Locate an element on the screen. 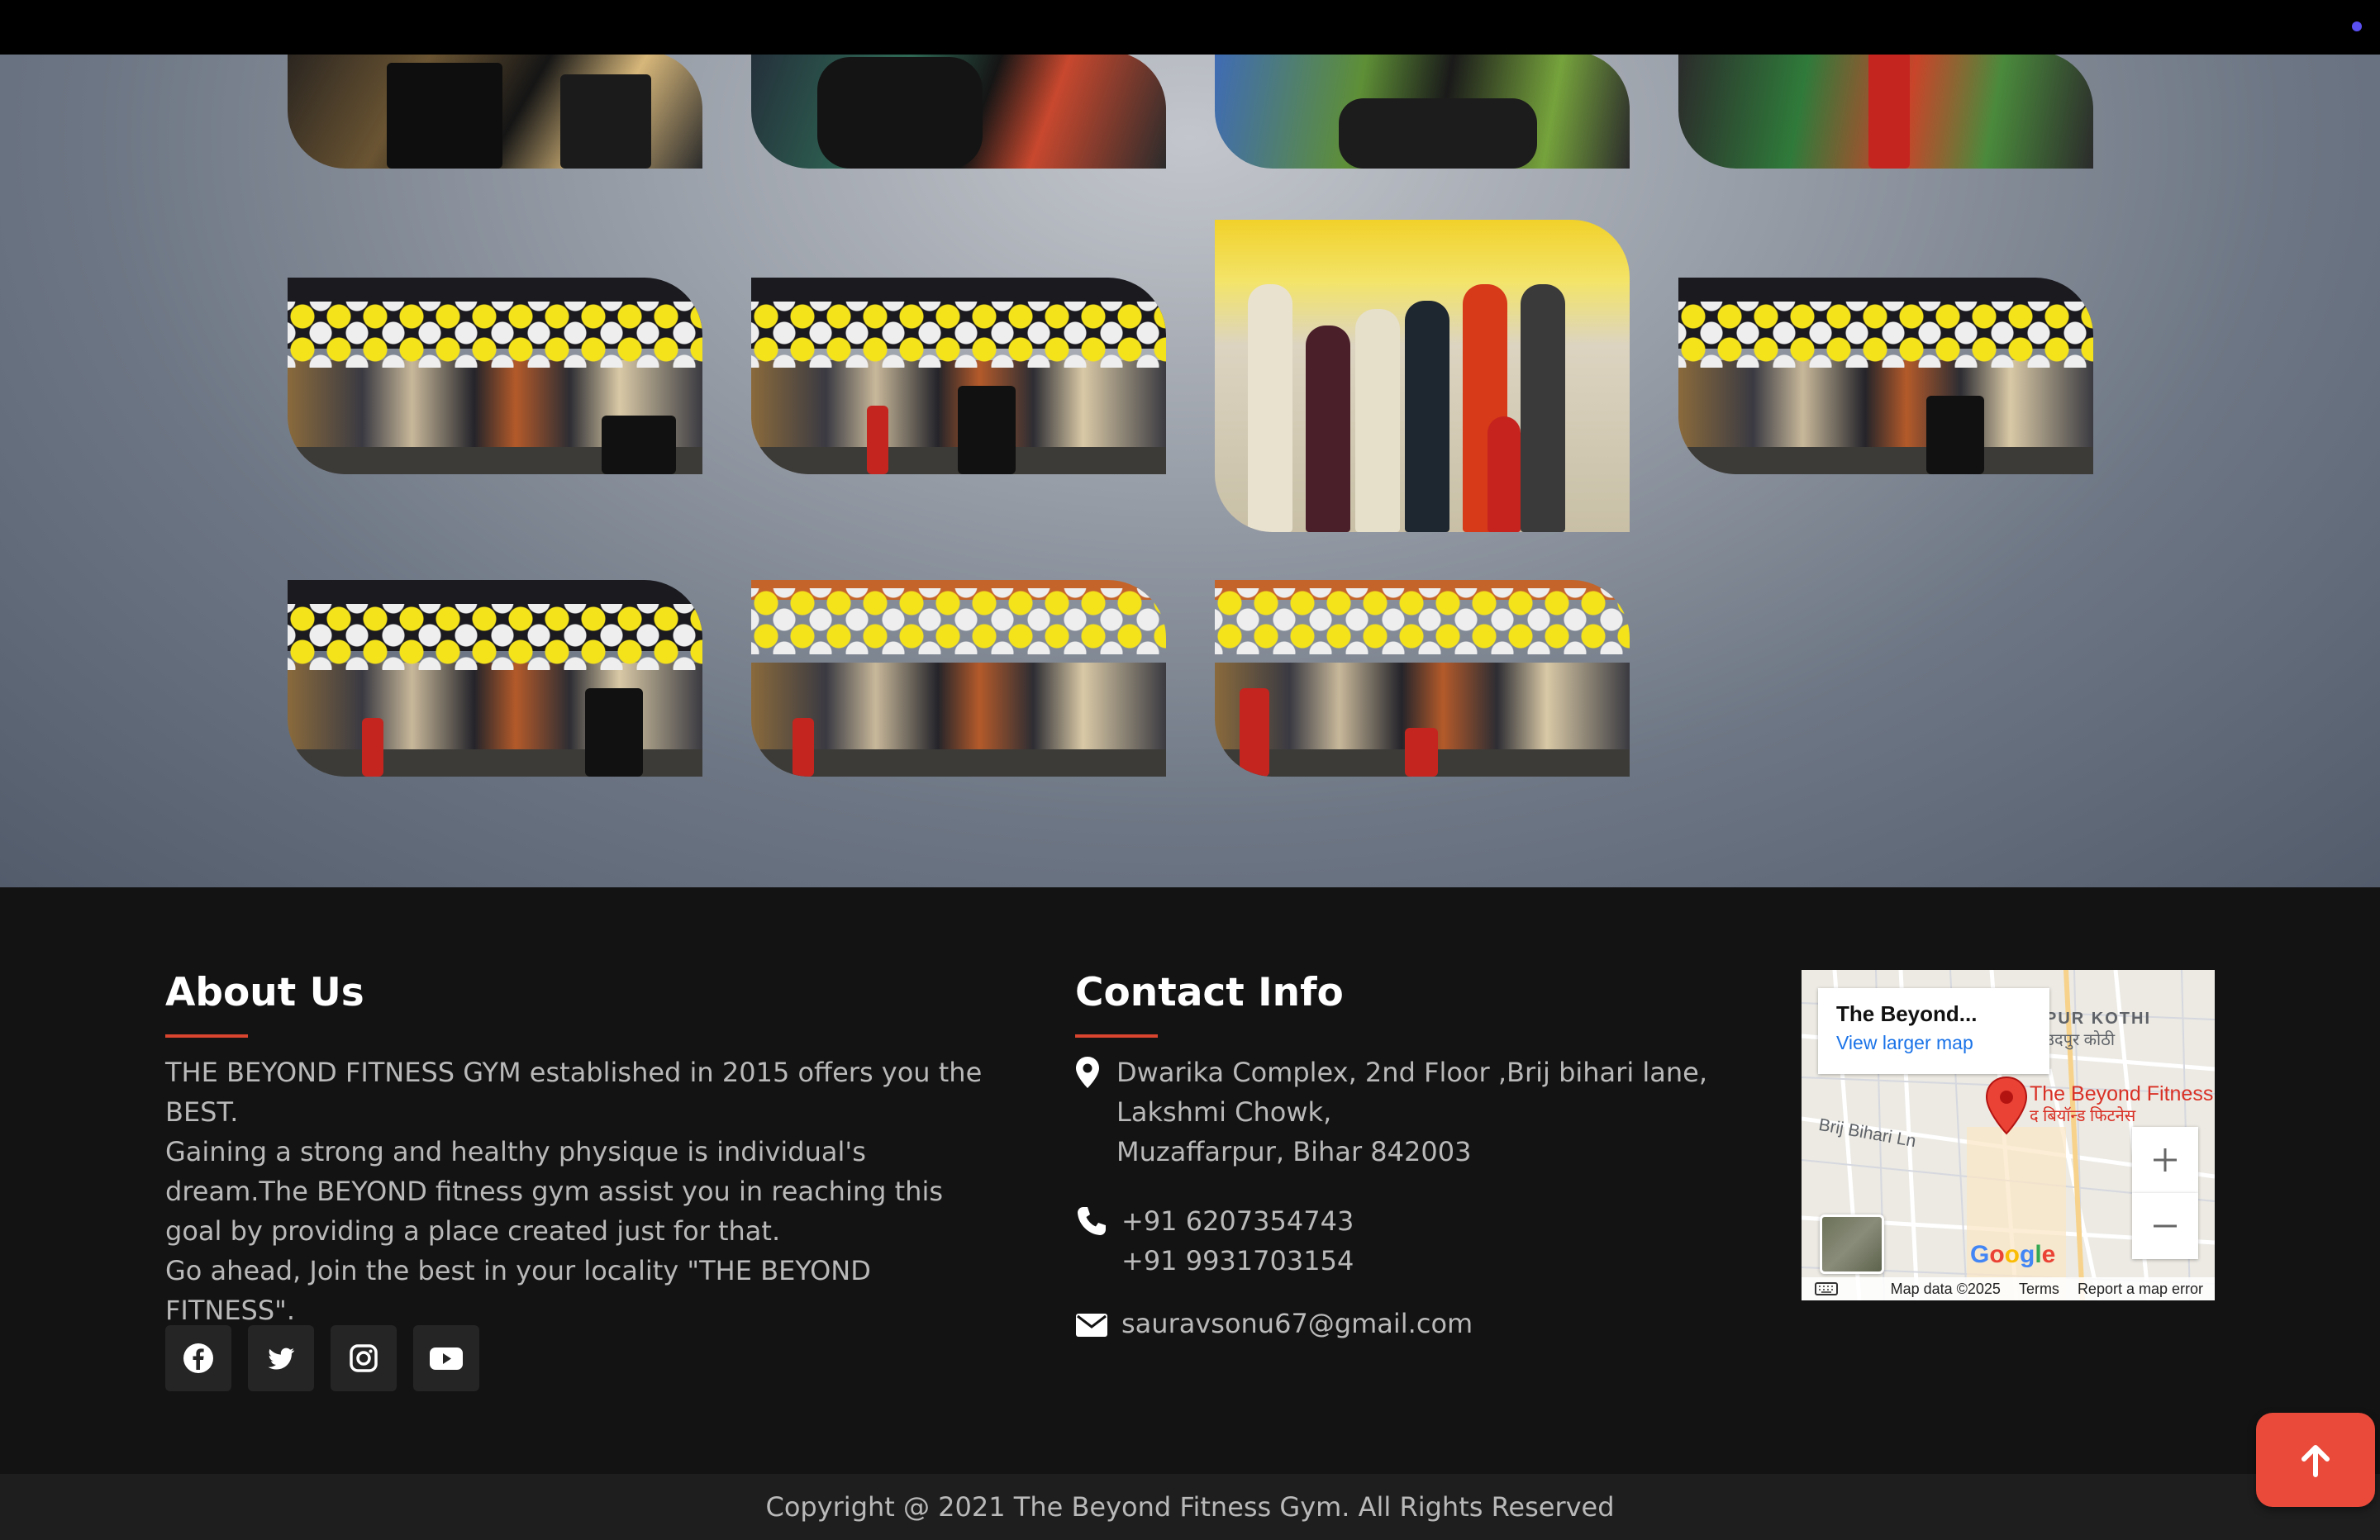  phone-icon is located at coordinates (1092, 1221).